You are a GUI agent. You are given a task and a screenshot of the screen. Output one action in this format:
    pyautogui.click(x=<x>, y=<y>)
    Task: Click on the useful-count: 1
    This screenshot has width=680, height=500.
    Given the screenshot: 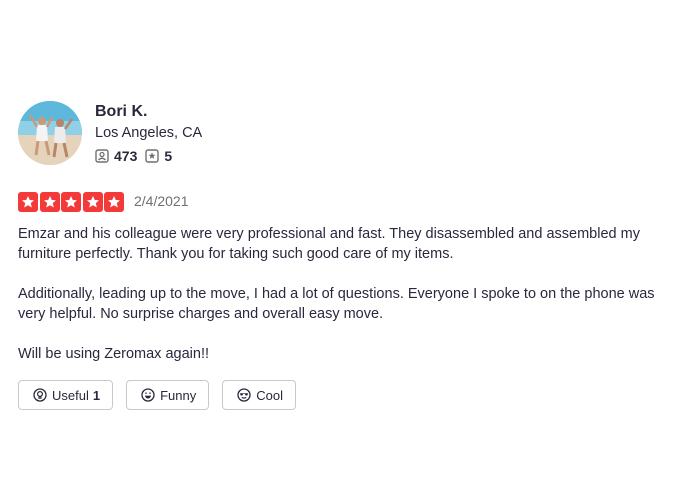 What is the action you would take?
    pyautogui.click(x=96, y=395)
    